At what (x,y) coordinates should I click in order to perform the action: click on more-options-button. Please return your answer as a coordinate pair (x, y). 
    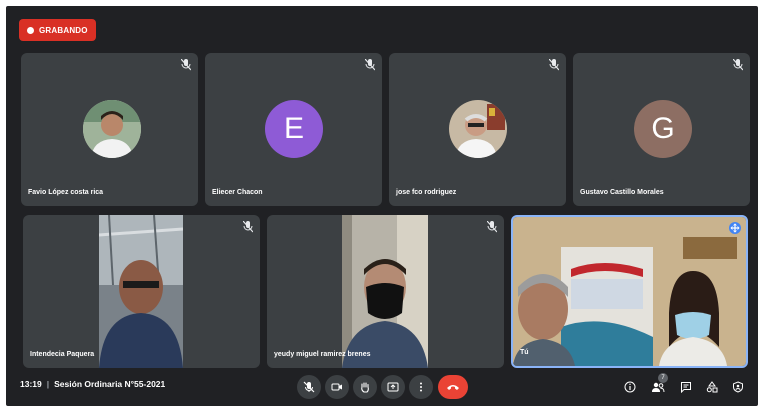
    Looking at the image, I should click on (421, 387).